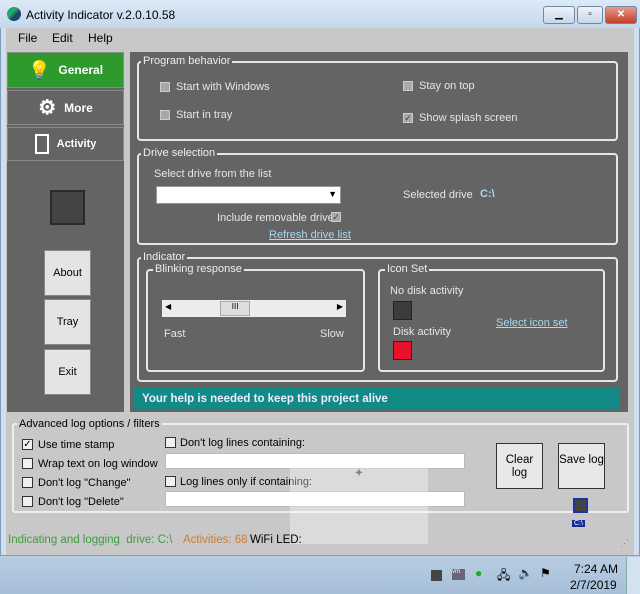  I want to click on vmware-tray-icon: vm, so click(458, 574).